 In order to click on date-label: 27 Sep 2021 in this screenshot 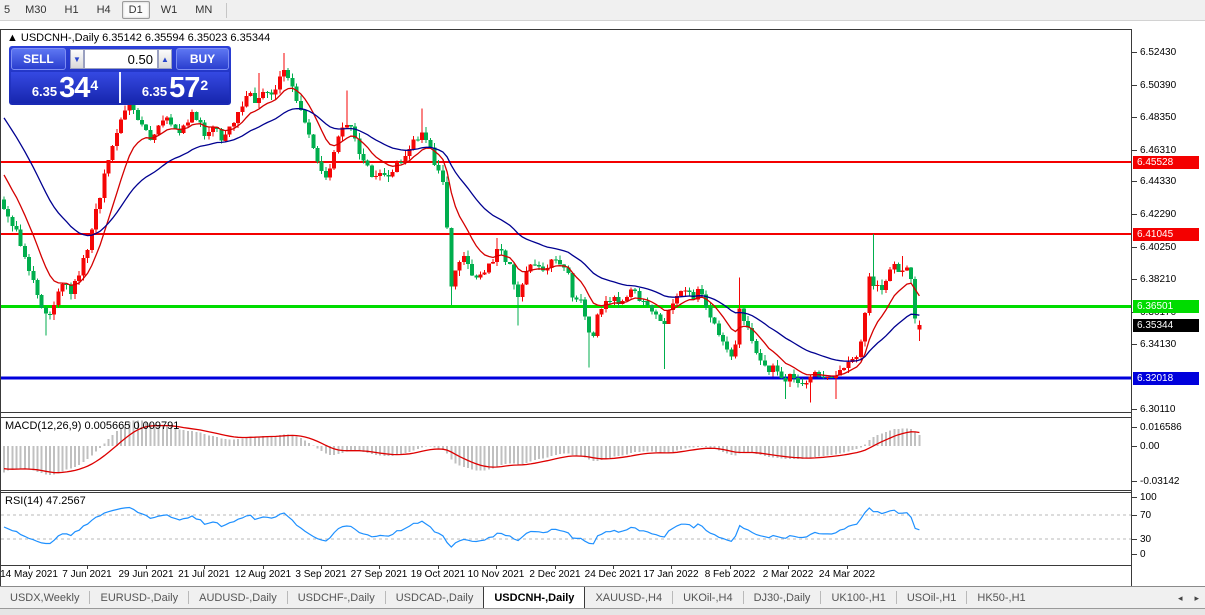, I will do `click(379, 574)`.